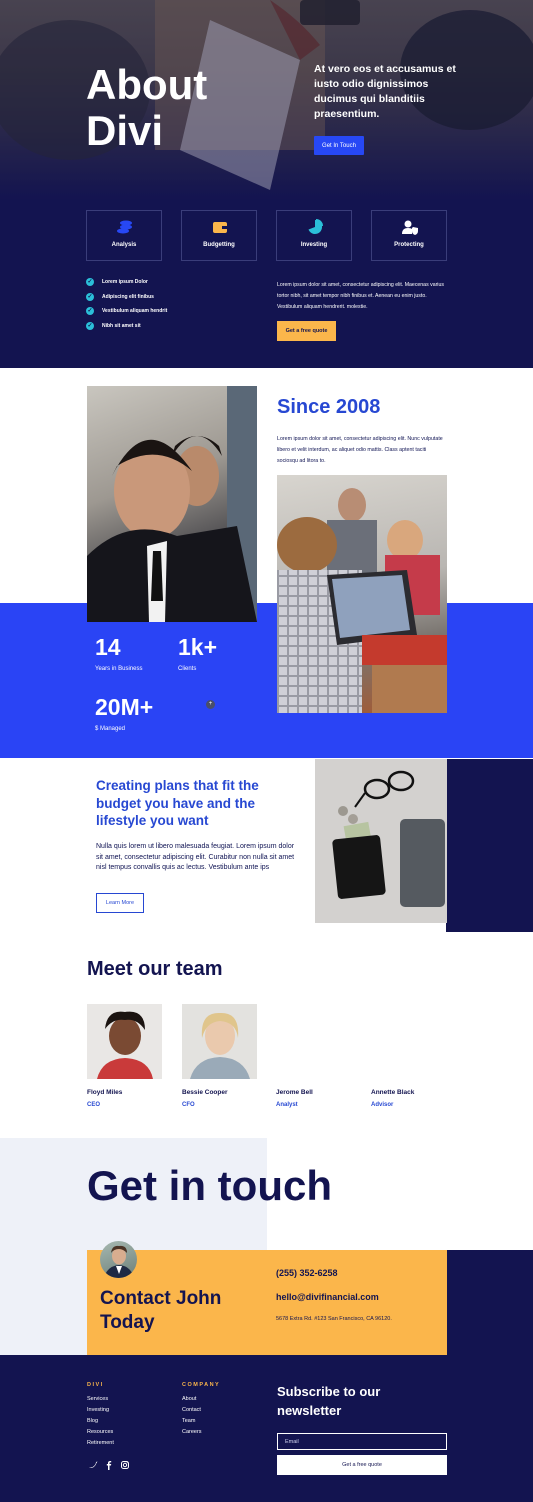  I want to click on footer-link: About, so click(192, 1399).